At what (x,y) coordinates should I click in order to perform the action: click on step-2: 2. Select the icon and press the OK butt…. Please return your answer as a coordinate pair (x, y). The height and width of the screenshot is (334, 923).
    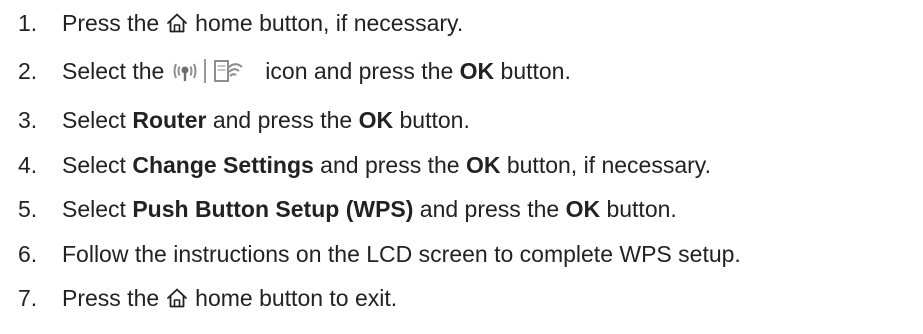
    Looking at the image, I should click on (461, 71).